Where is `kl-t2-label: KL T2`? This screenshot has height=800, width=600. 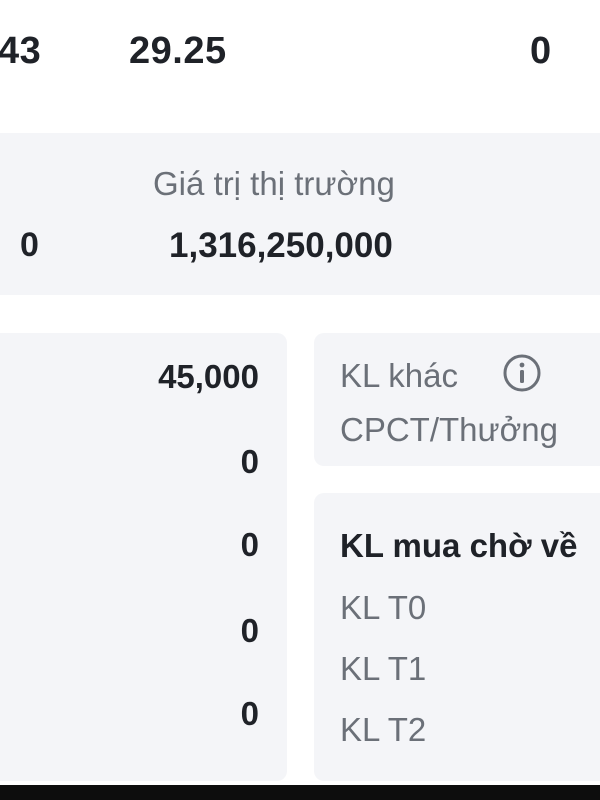 kl-t2-label: KL T2 is located at coordinates (383, 729).